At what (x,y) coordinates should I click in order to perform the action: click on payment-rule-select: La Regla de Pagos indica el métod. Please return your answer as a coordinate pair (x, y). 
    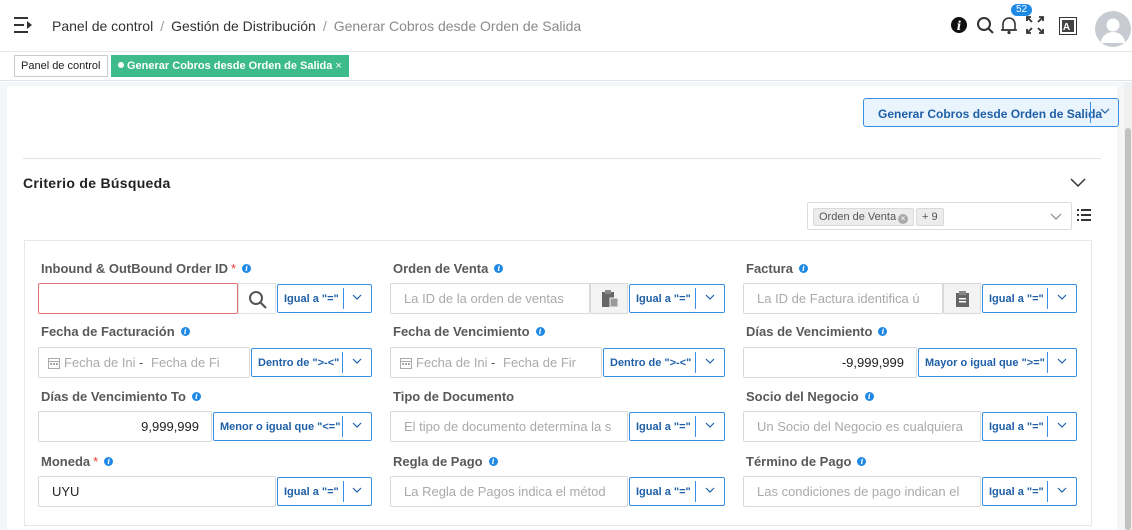
    Looking at the image, I should click on (509, 491).